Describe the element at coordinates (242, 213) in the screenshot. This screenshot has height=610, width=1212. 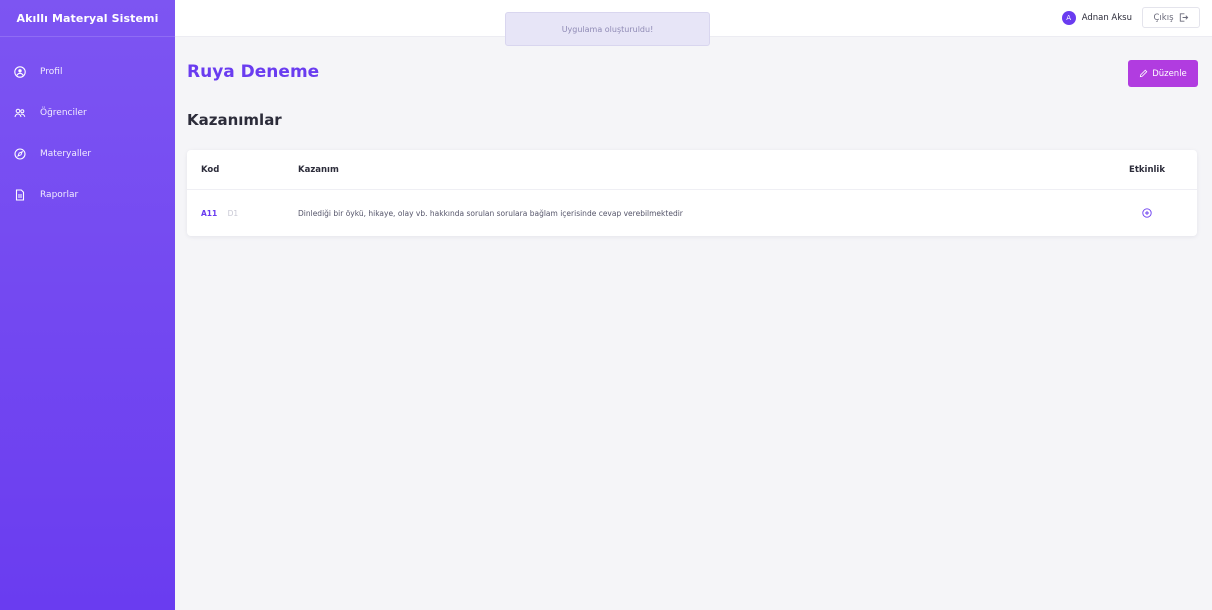
I see `cell-code: A11 D1` at that location.